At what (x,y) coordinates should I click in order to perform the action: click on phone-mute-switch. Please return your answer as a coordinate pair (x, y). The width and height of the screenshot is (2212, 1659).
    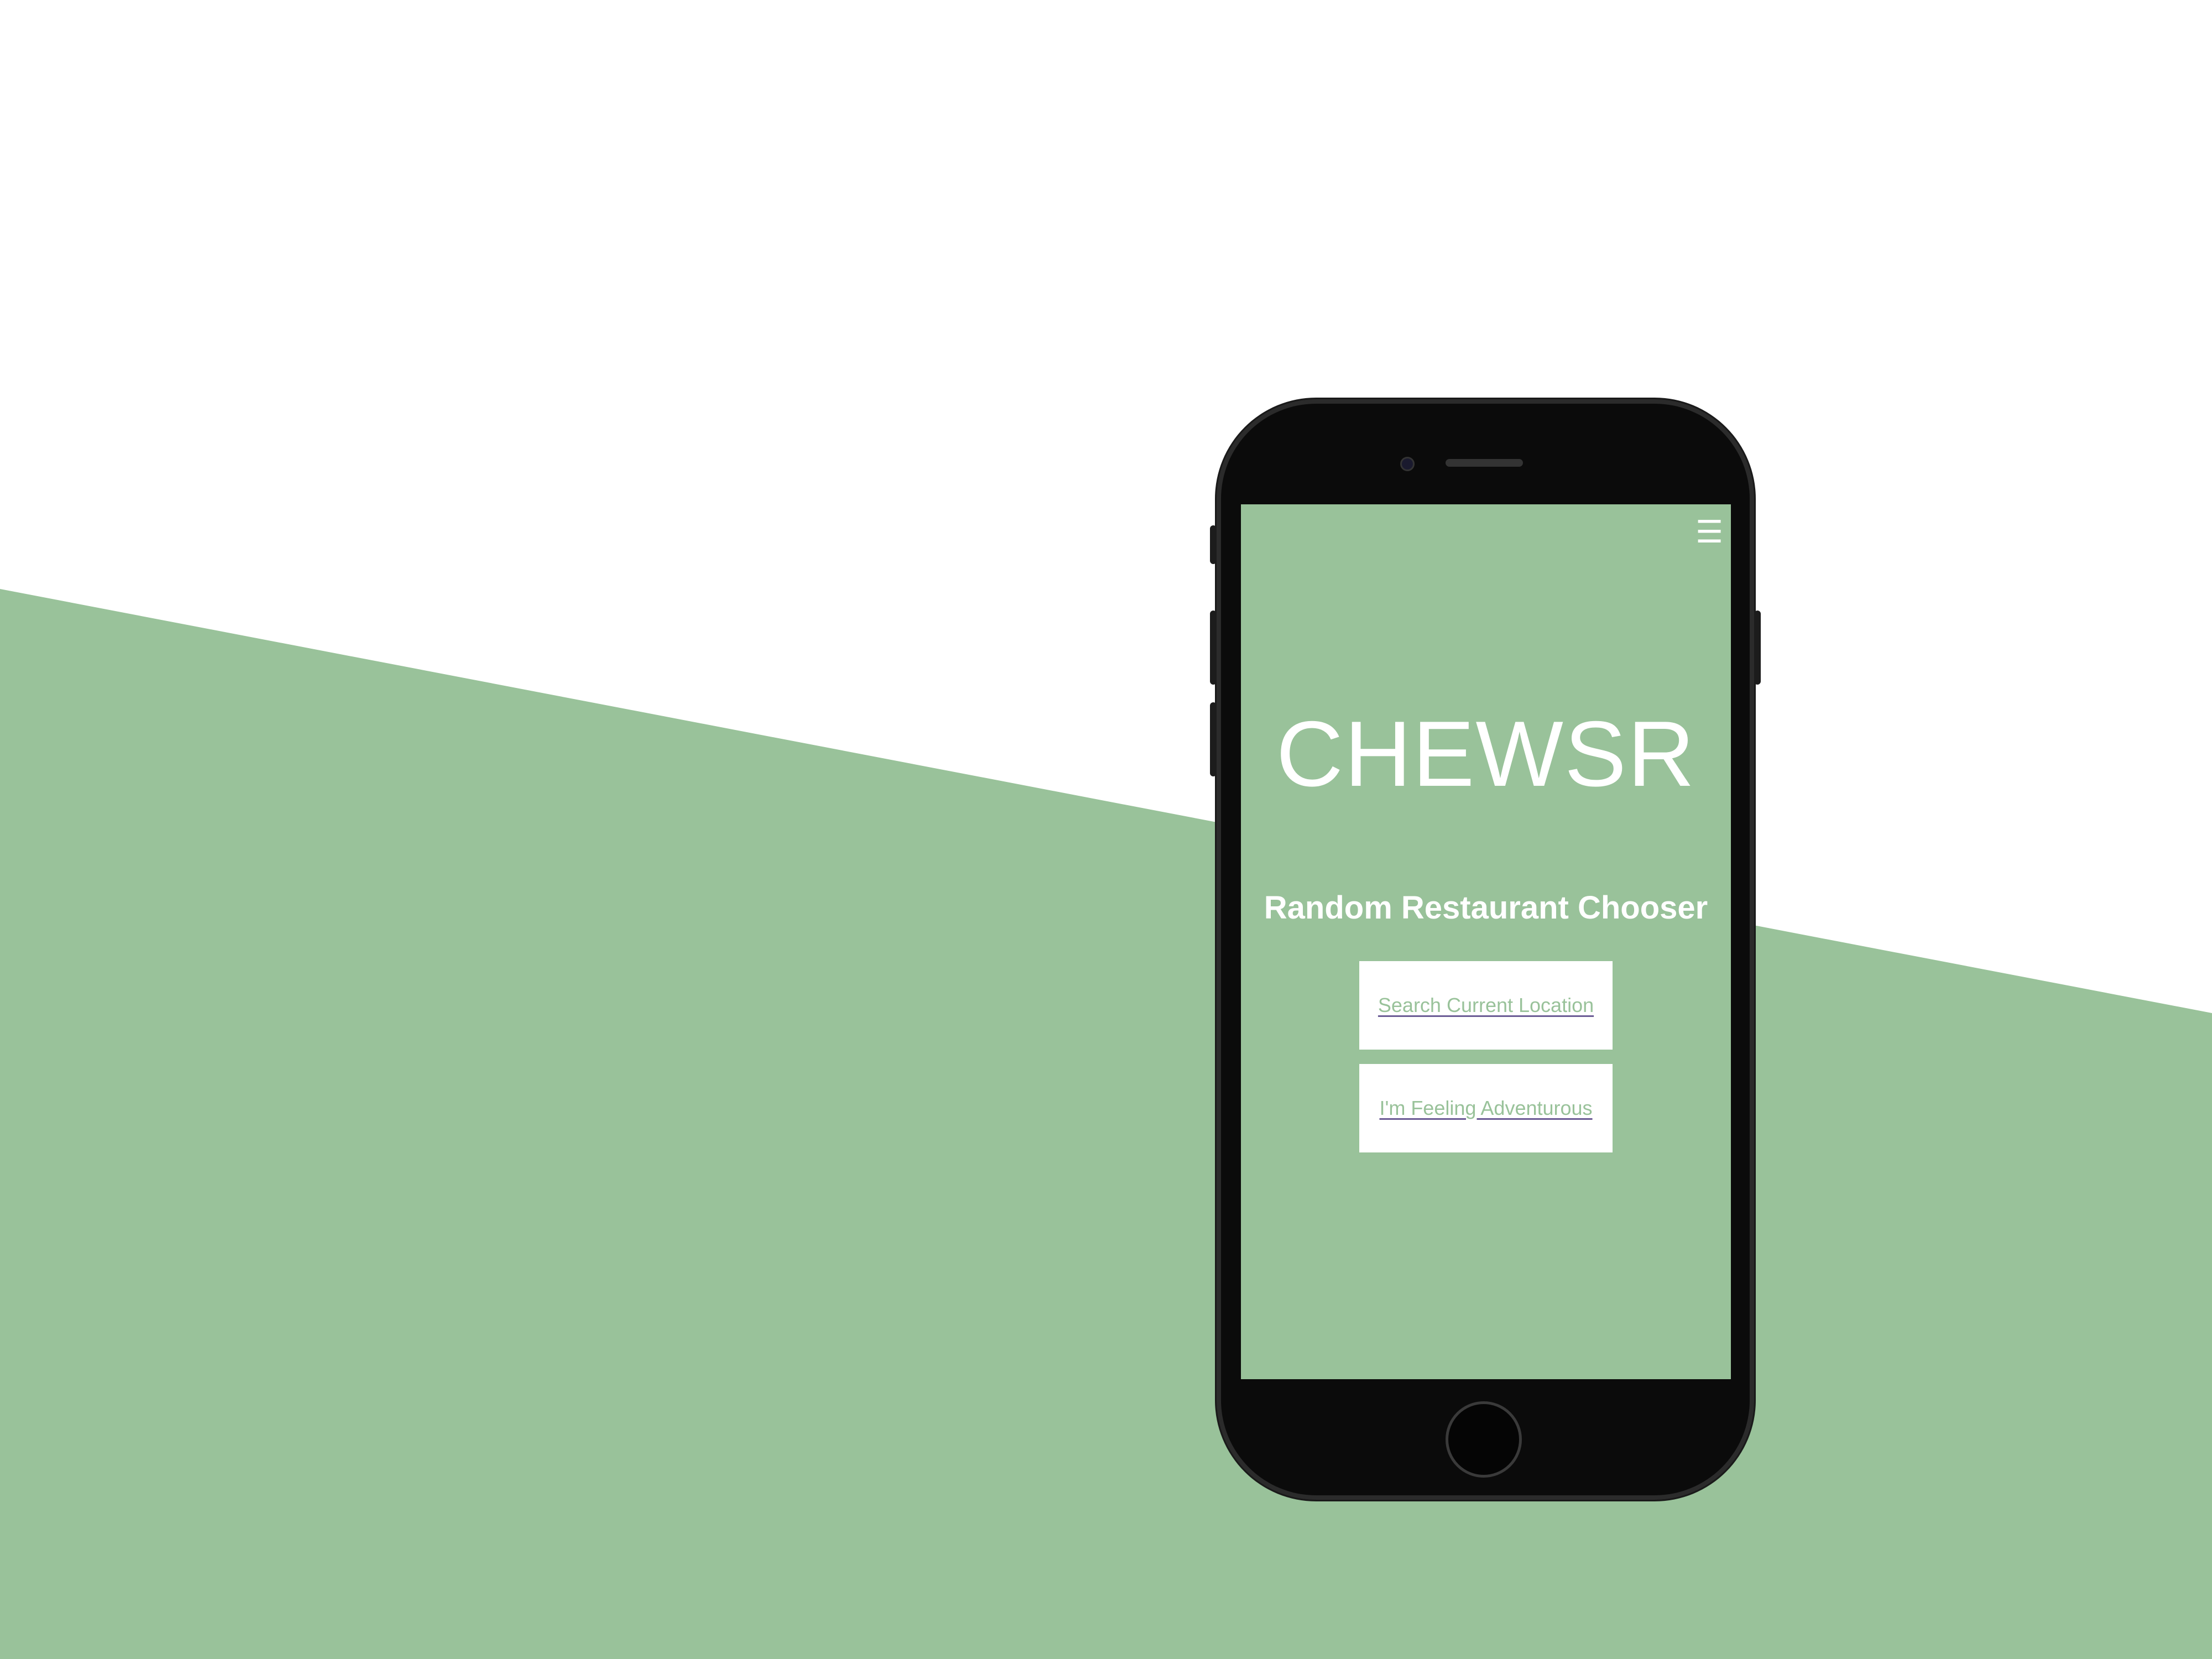
    Looking at the image, I should click on (1214, 544).